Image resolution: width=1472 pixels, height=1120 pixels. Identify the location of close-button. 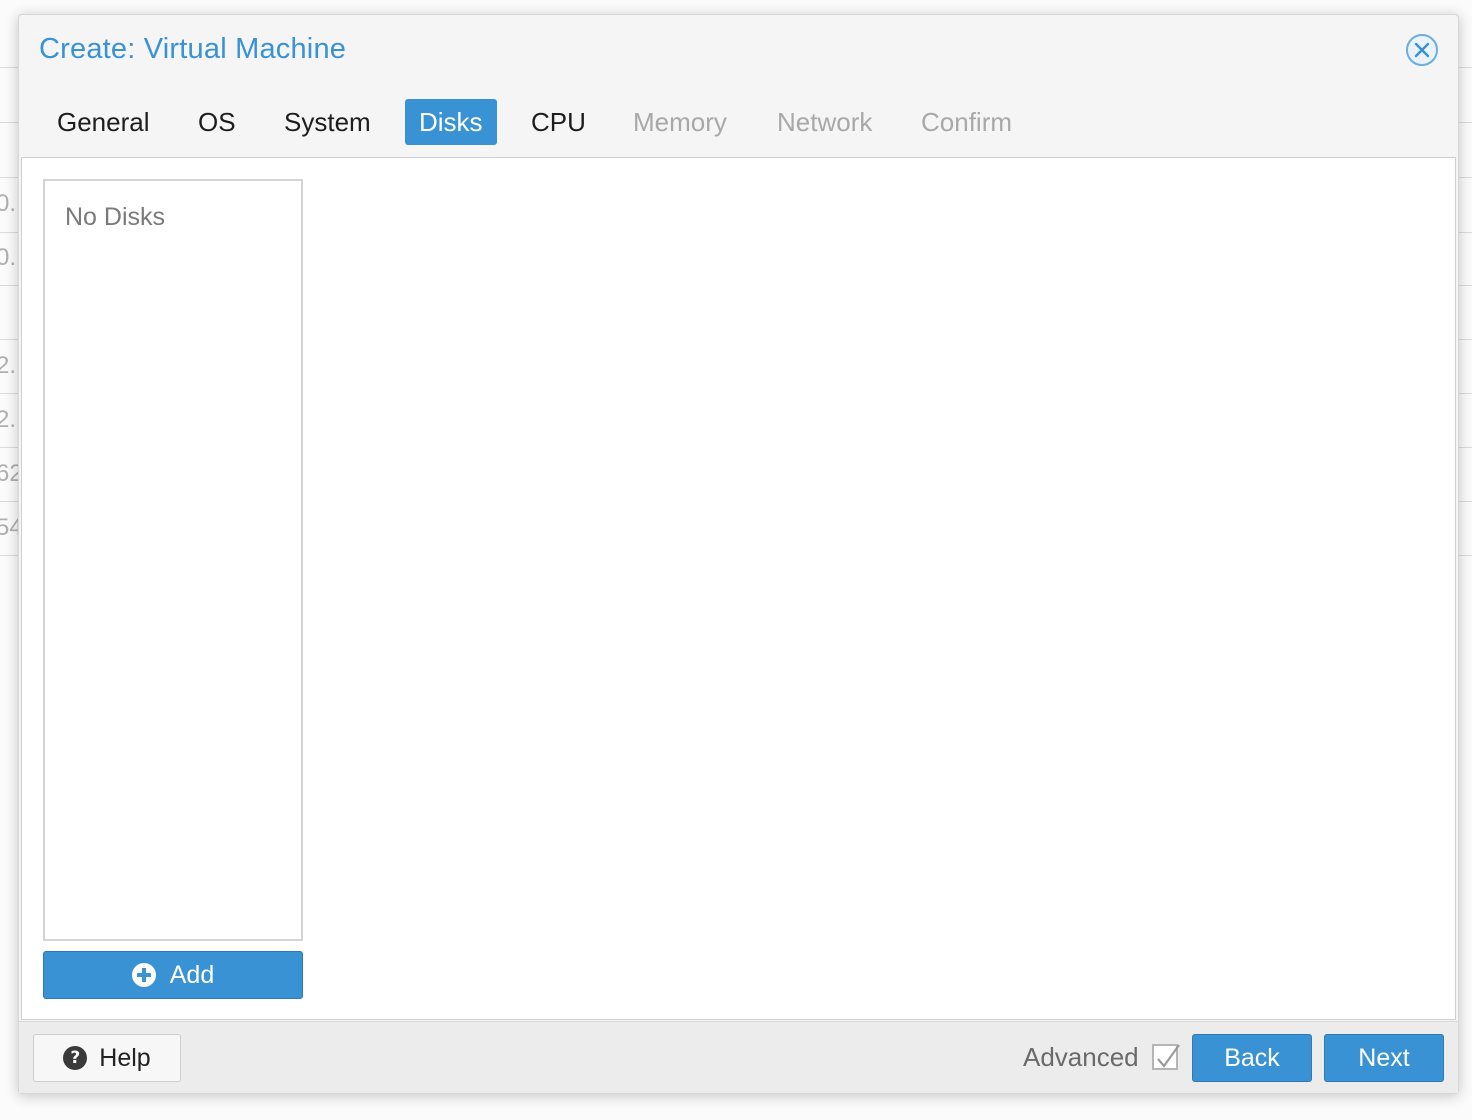
(1422, 50).